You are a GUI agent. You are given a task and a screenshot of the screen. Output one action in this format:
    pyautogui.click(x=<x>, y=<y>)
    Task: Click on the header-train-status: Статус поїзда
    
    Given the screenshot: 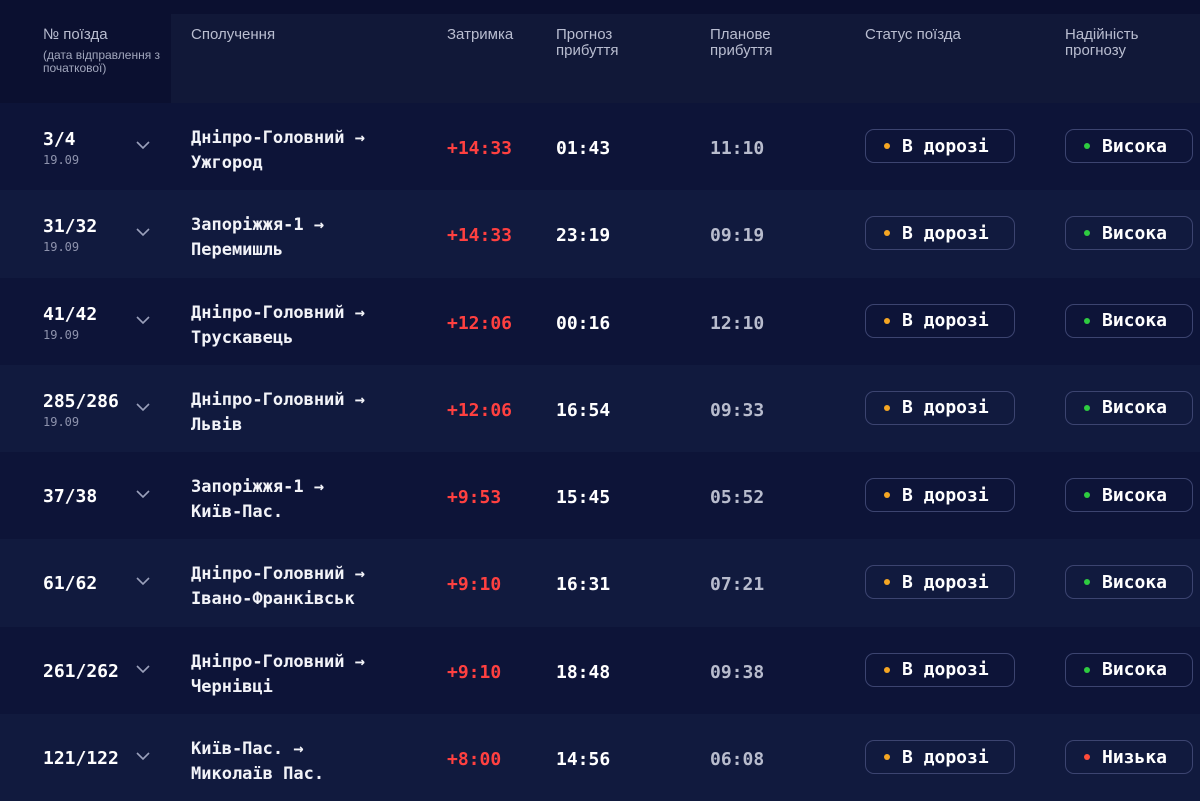 What is the action you would take?
    pyautogui.click(x=913, y=34)
    